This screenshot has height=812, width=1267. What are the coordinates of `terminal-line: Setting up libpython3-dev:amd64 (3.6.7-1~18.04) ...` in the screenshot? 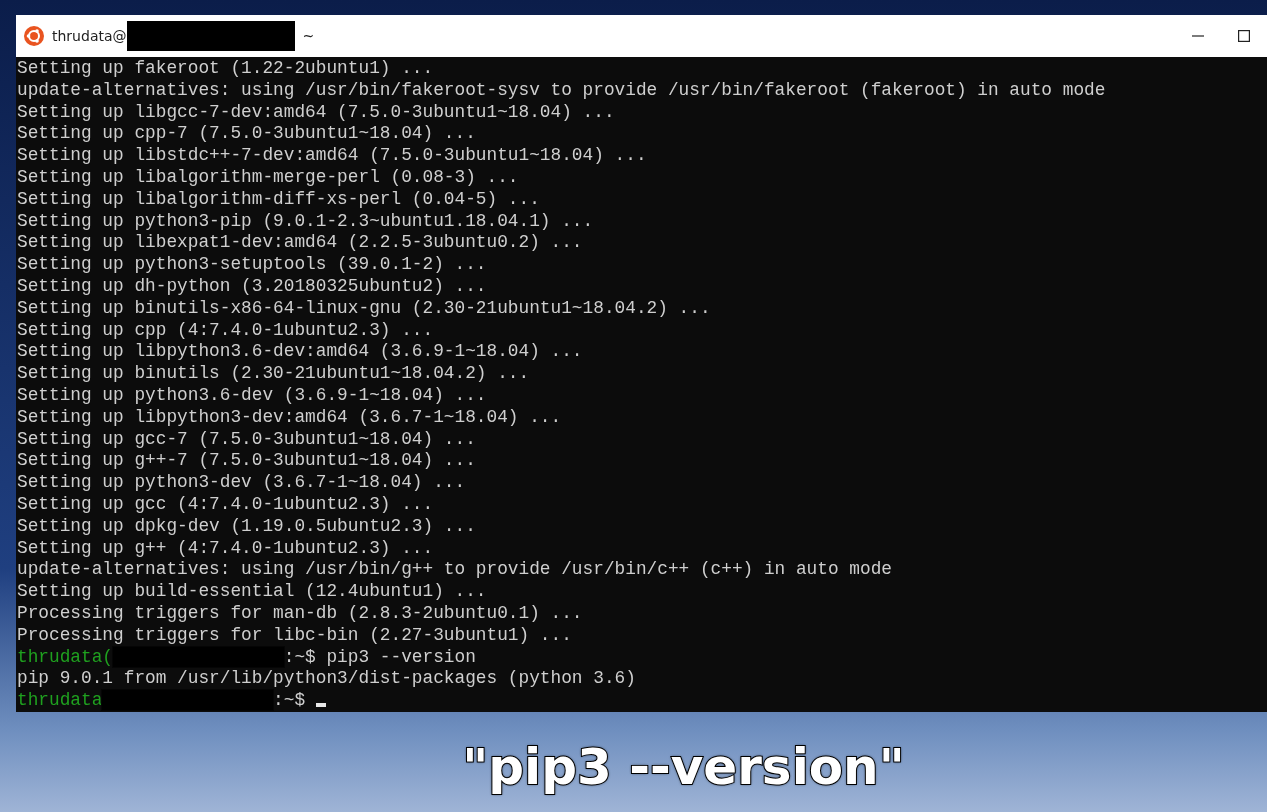 It's located at (290, 417).